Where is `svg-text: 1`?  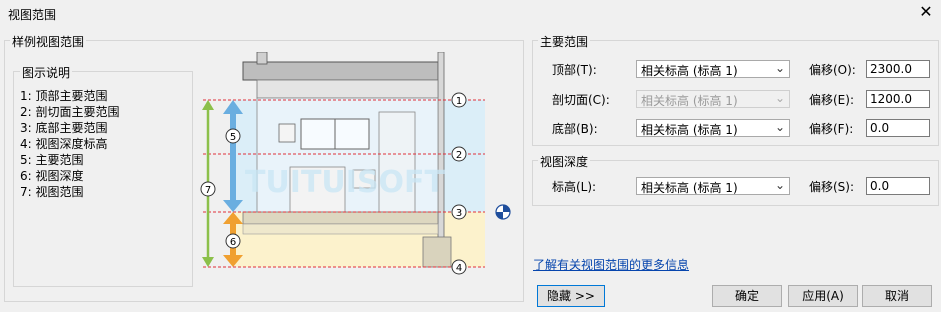
svg-text: 1 is located at coordinates (459, 101).